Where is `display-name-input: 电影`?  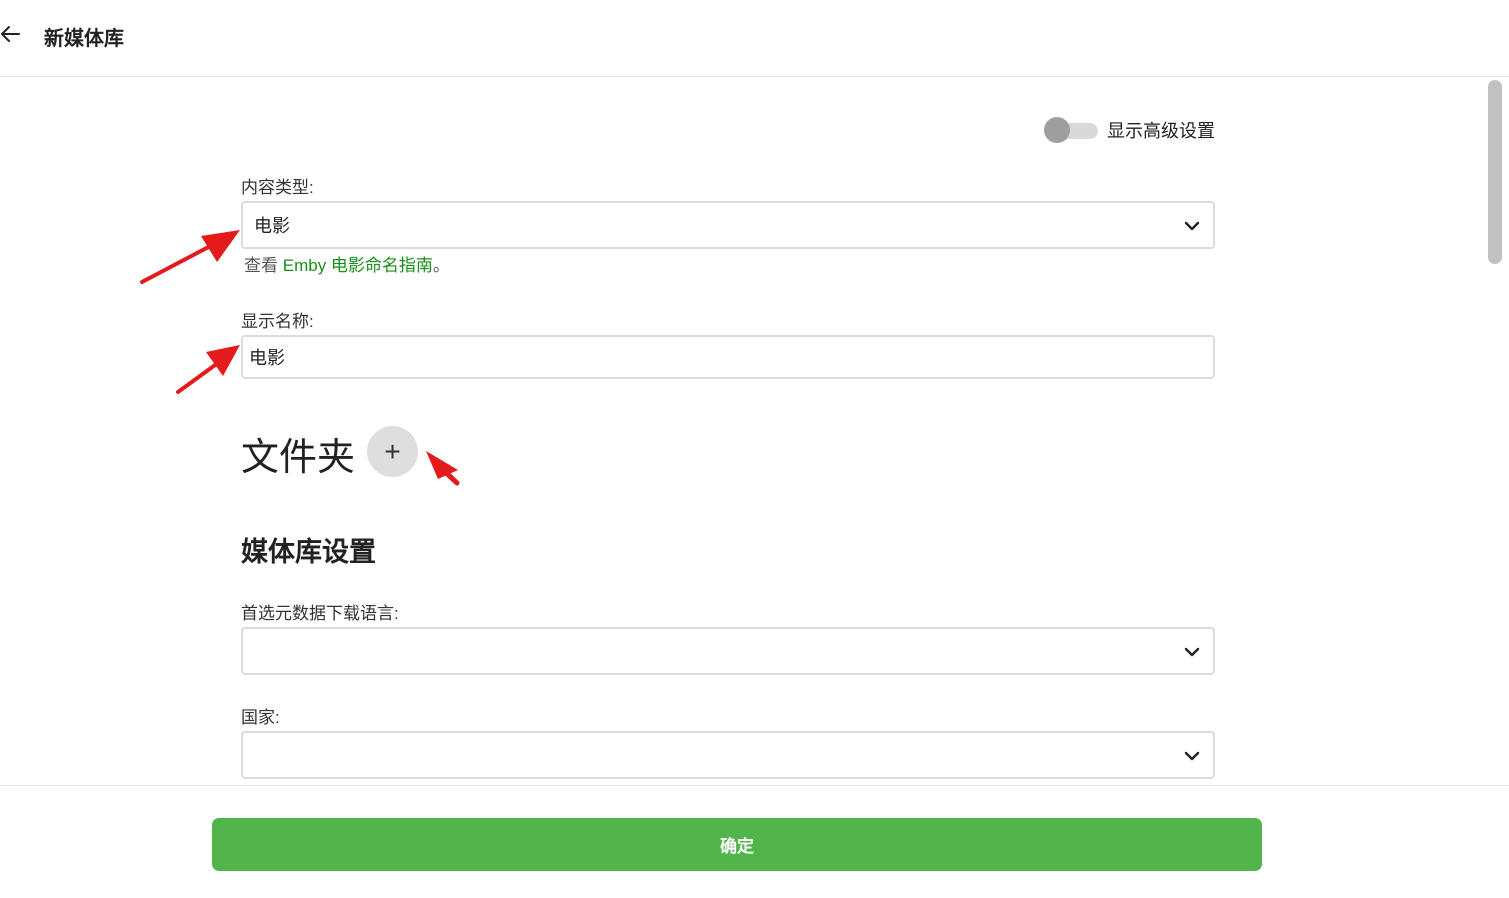 display-name-input: 电影 is located at coordinates (728, 357).